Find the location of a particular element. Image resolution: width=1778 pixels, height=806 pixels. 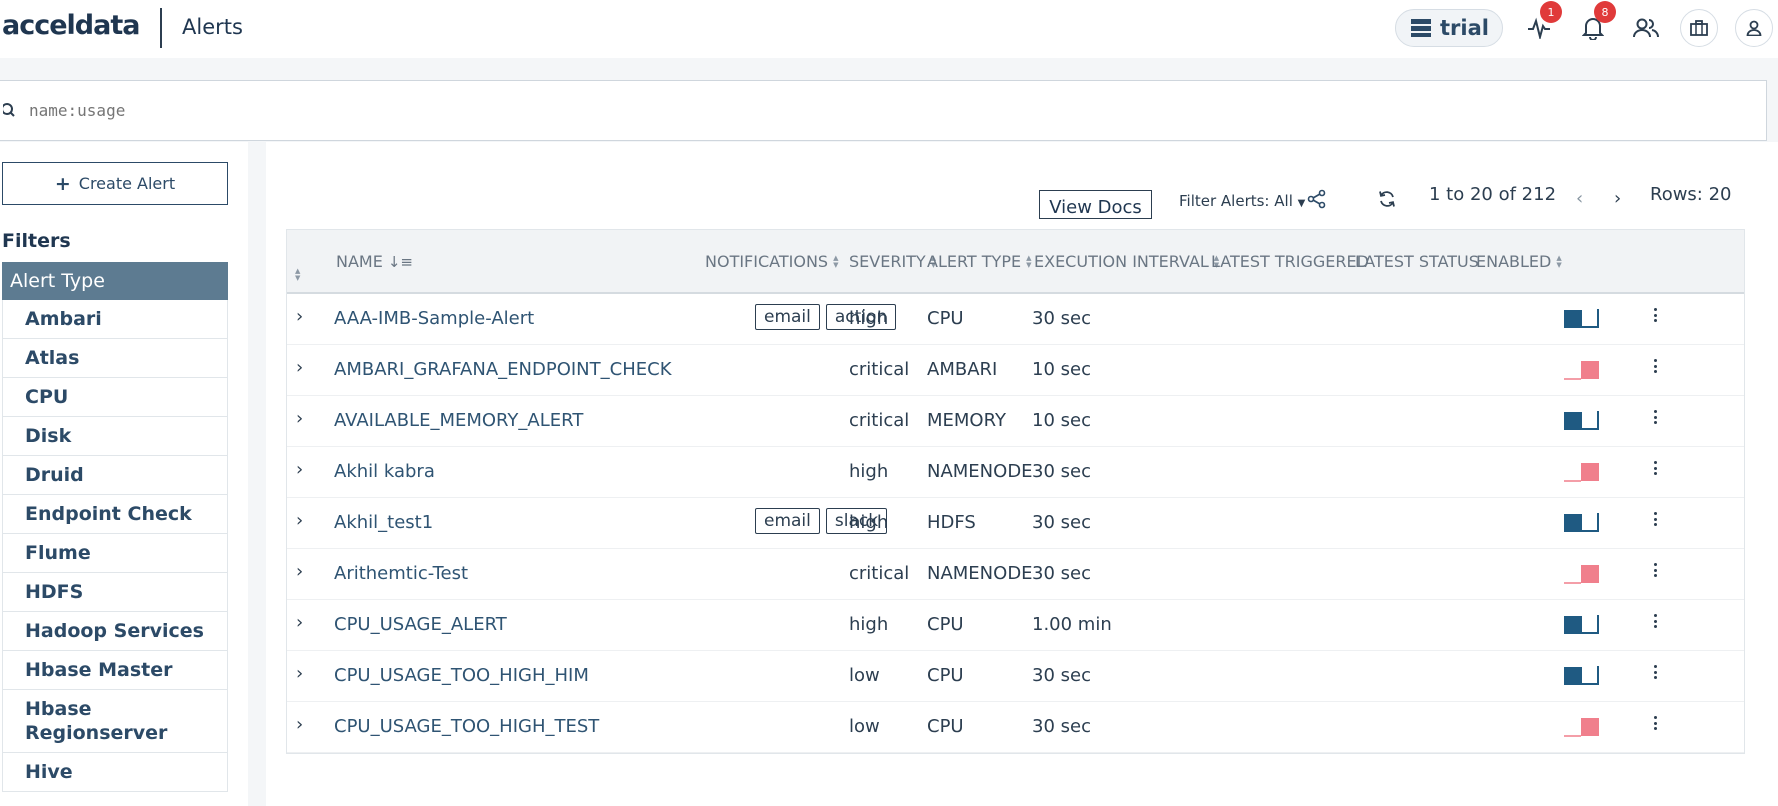

column-enabled: ENABLED ▲ ▼ is located at coordinates (1519, 261).